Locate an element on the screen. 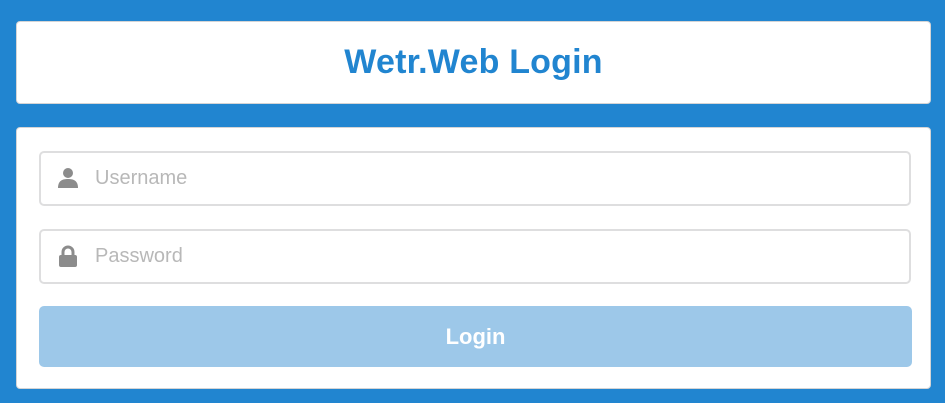  username-field is located at coordinates (475, 178).